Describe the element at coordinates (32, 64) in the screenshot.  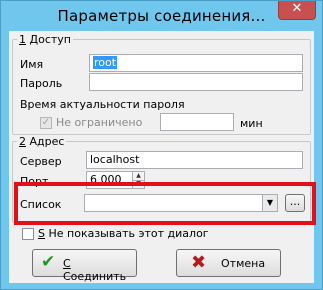
I see `name-label: Имя` at that location.